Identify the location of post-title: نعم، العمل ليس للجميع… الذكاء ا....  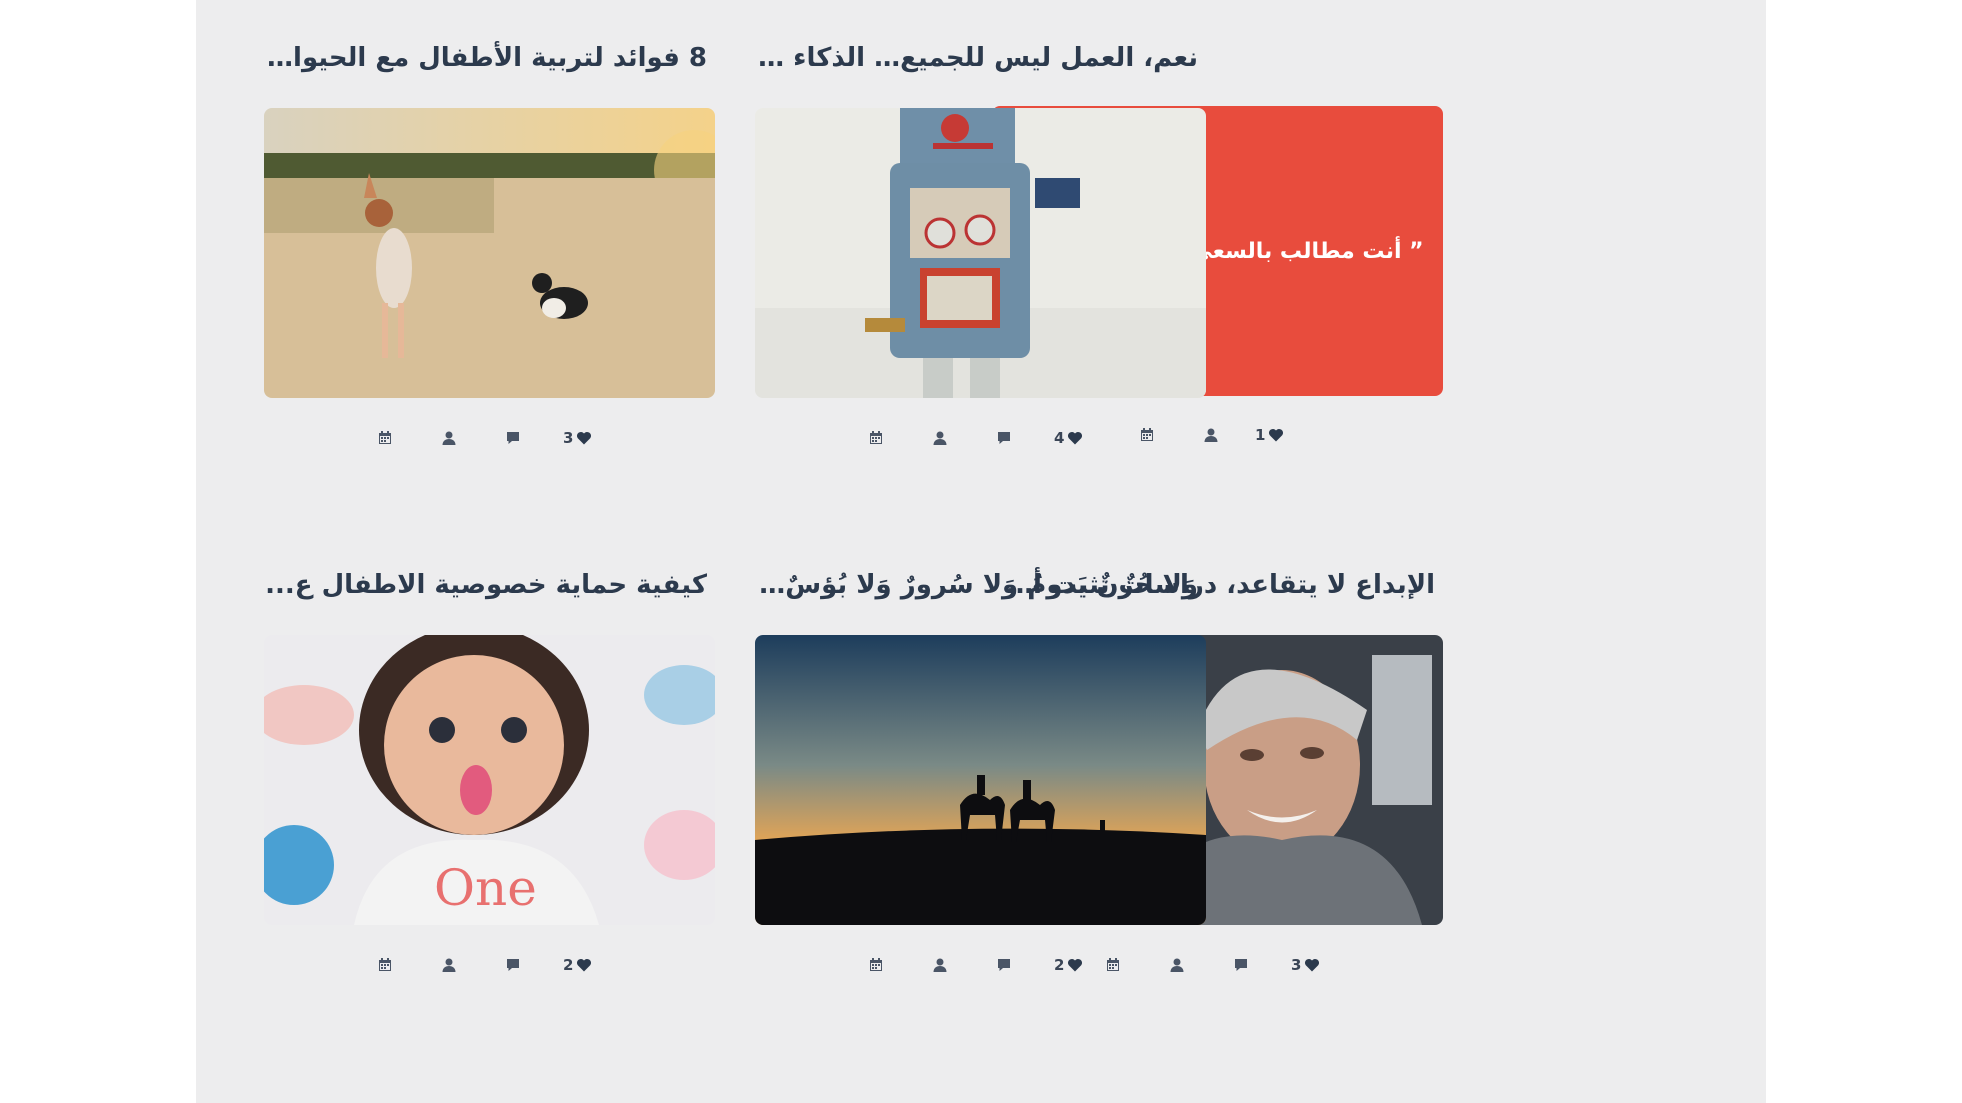
(980, 58).